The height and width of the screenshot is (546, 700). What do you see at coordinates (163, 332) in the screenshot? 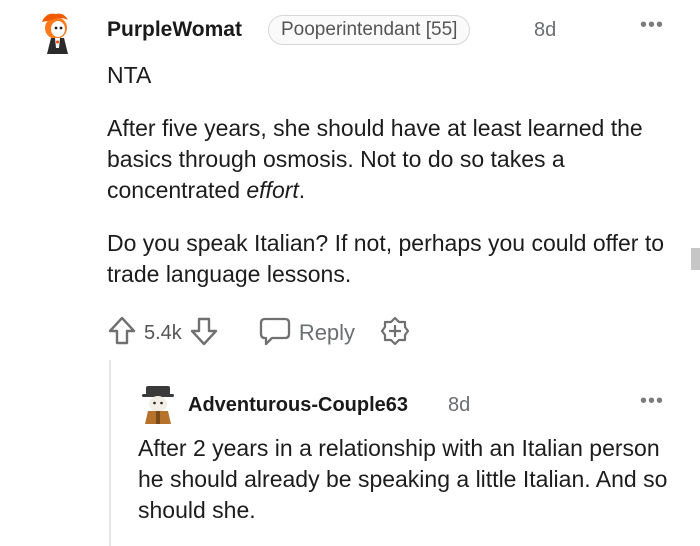
I see `vote-count: 5.4k` at bounding box center [163, 332].